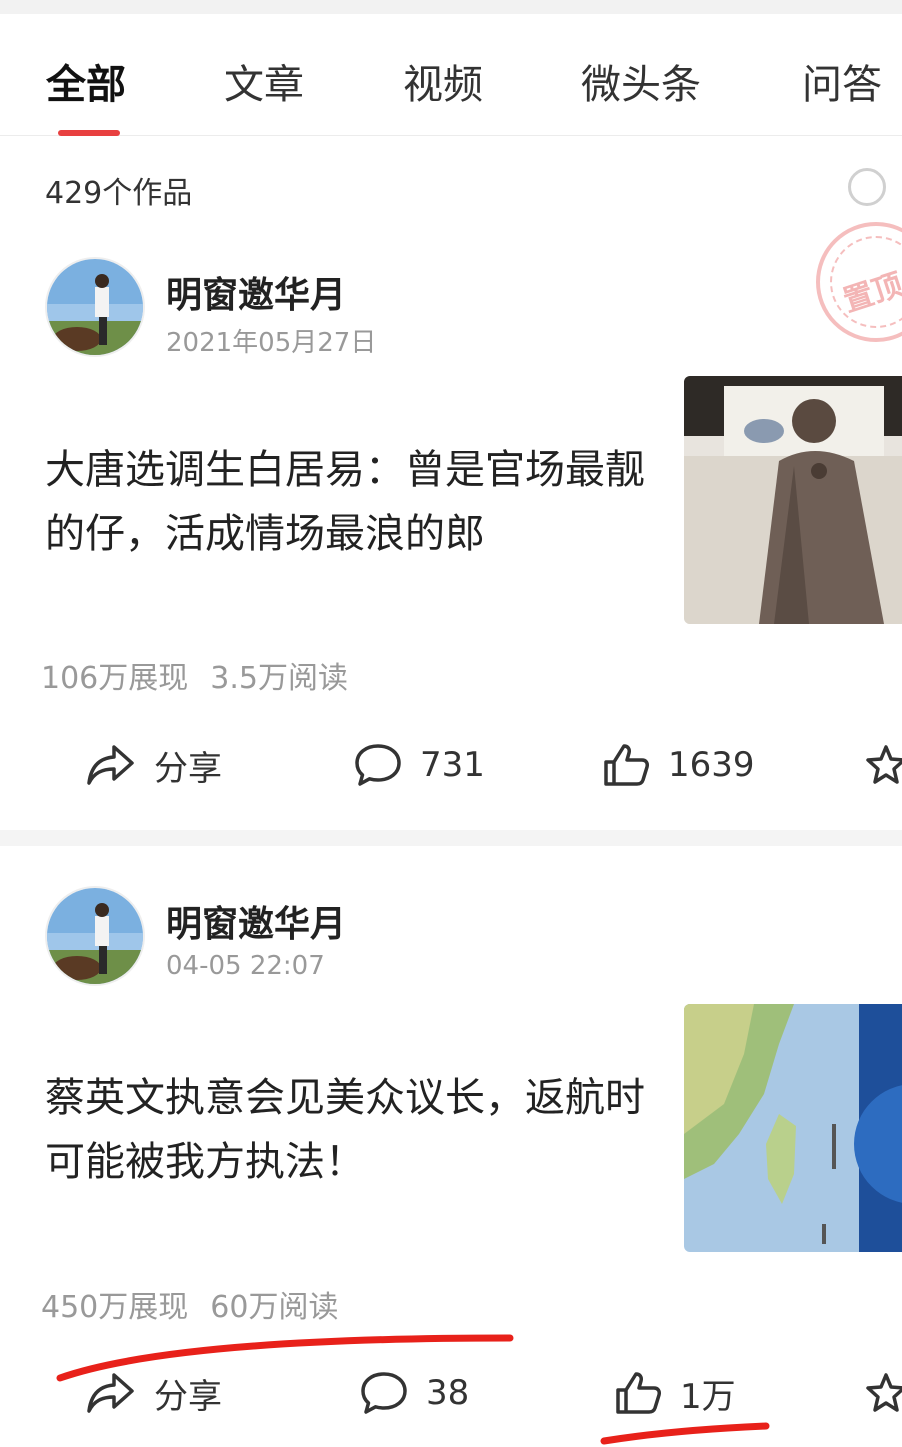 The height and width of the screenshot is (1447, 902). I want to click on card-divider, so click(451, 838).